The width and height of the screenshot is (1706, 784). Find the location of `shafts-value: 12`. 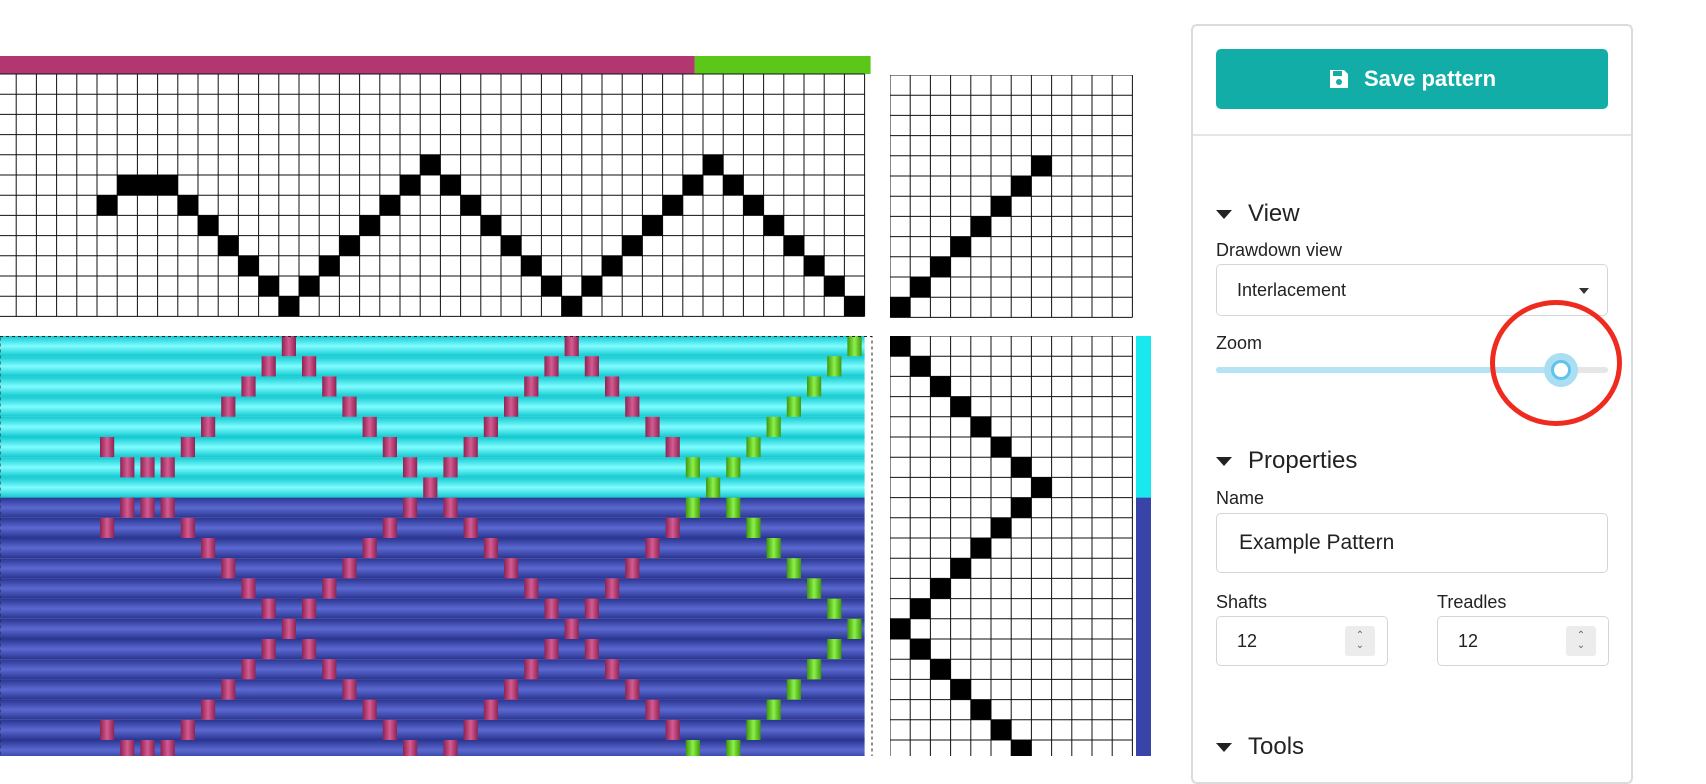

shafts-value: 12 is located at coordinates (1247, 640).